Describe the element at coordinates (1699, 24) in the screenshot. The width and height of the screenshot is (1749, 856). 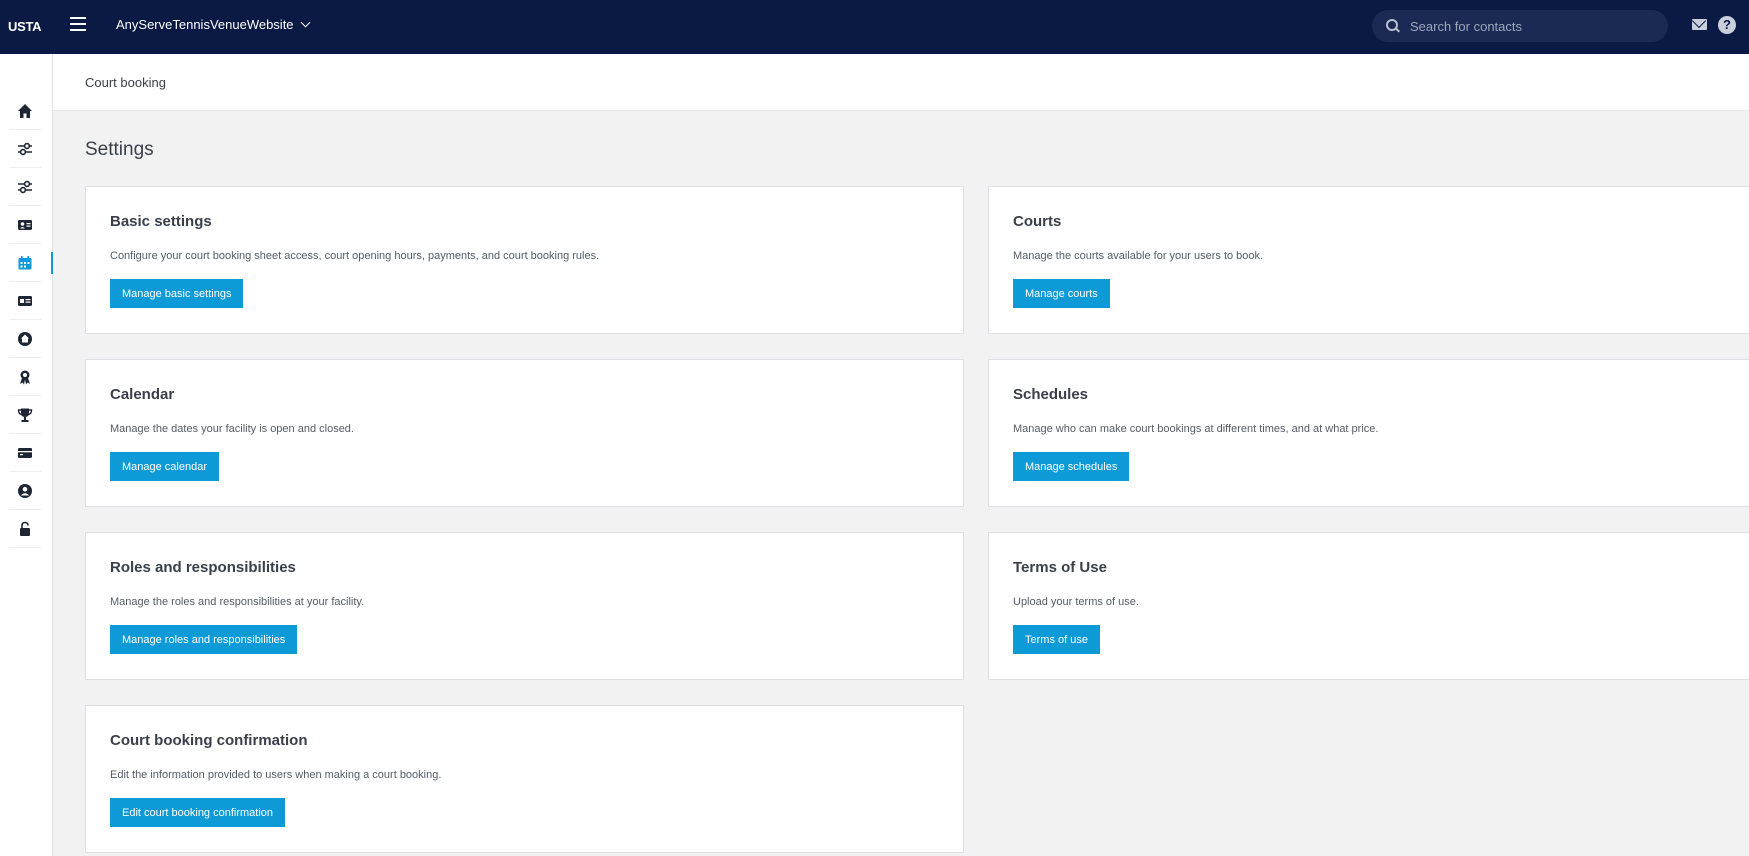
I see `mail-icon` at that location.